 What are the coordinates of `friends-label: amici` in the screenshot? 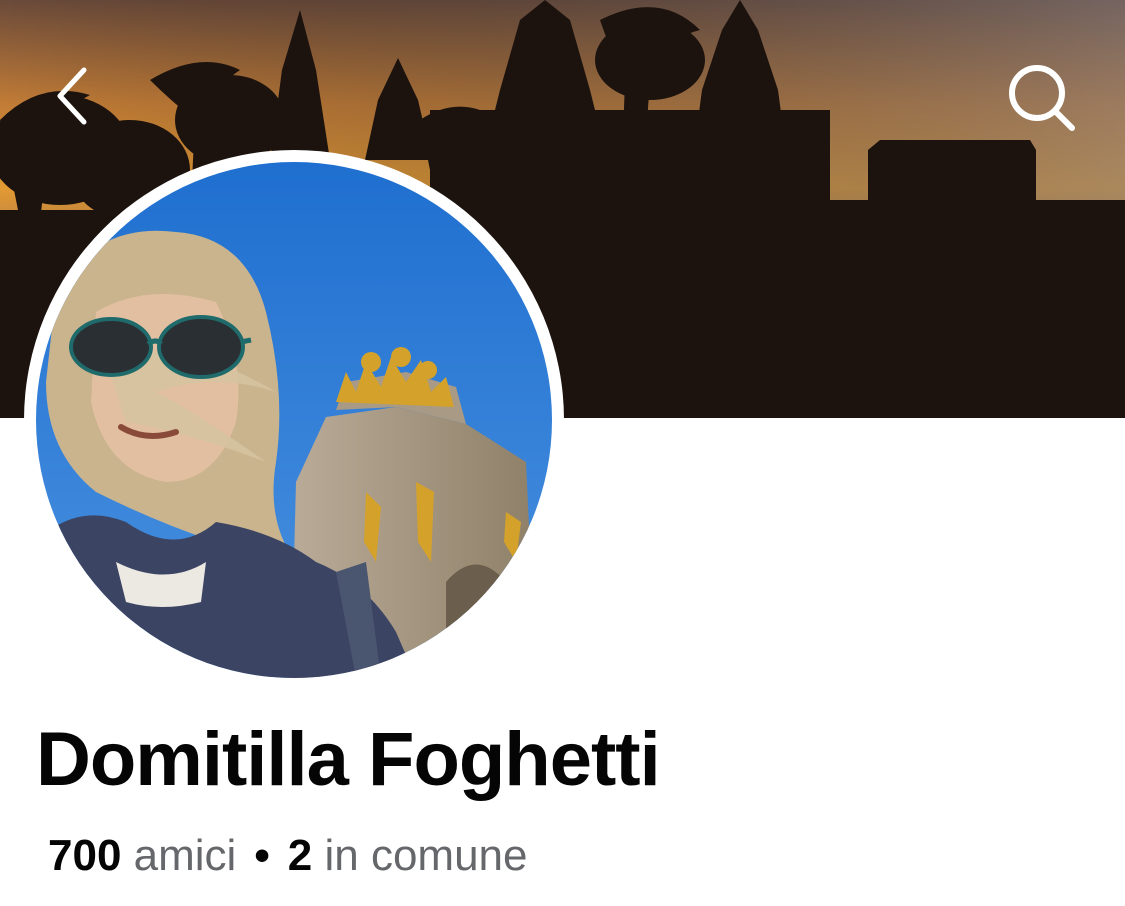 It's located at (185, 855).